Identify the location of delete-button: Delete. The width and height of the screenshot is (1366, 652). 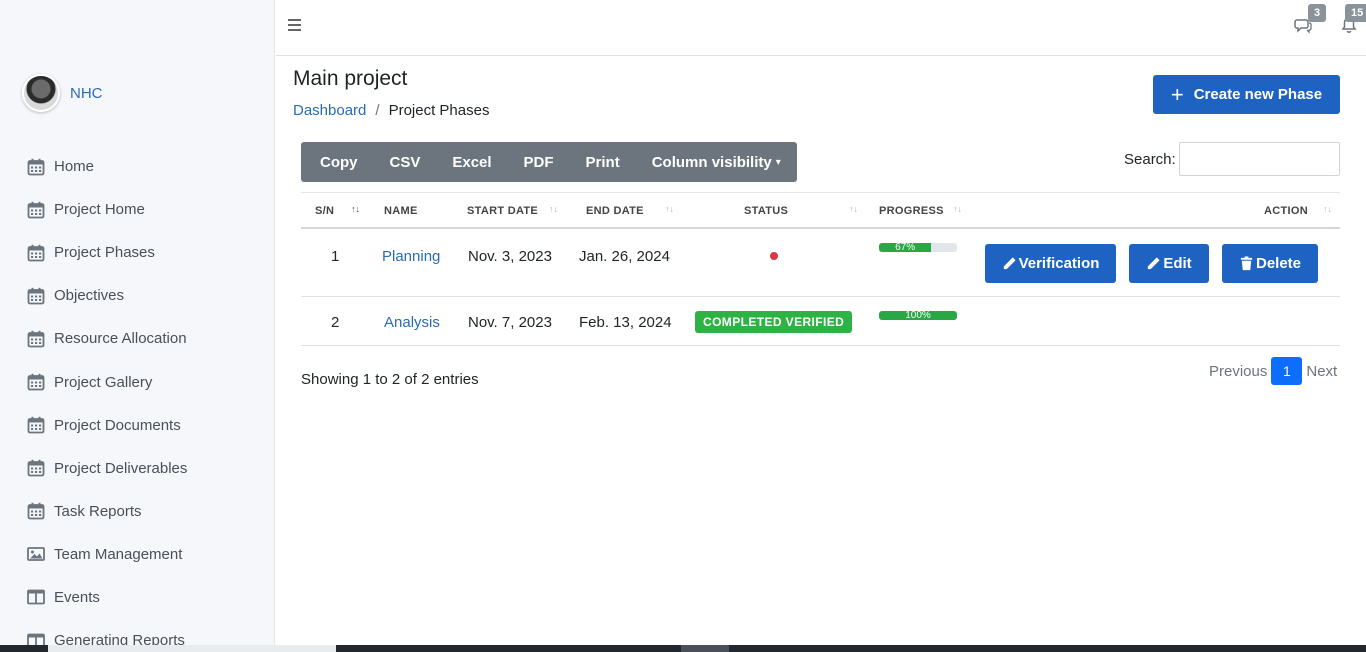
(1270, 263).